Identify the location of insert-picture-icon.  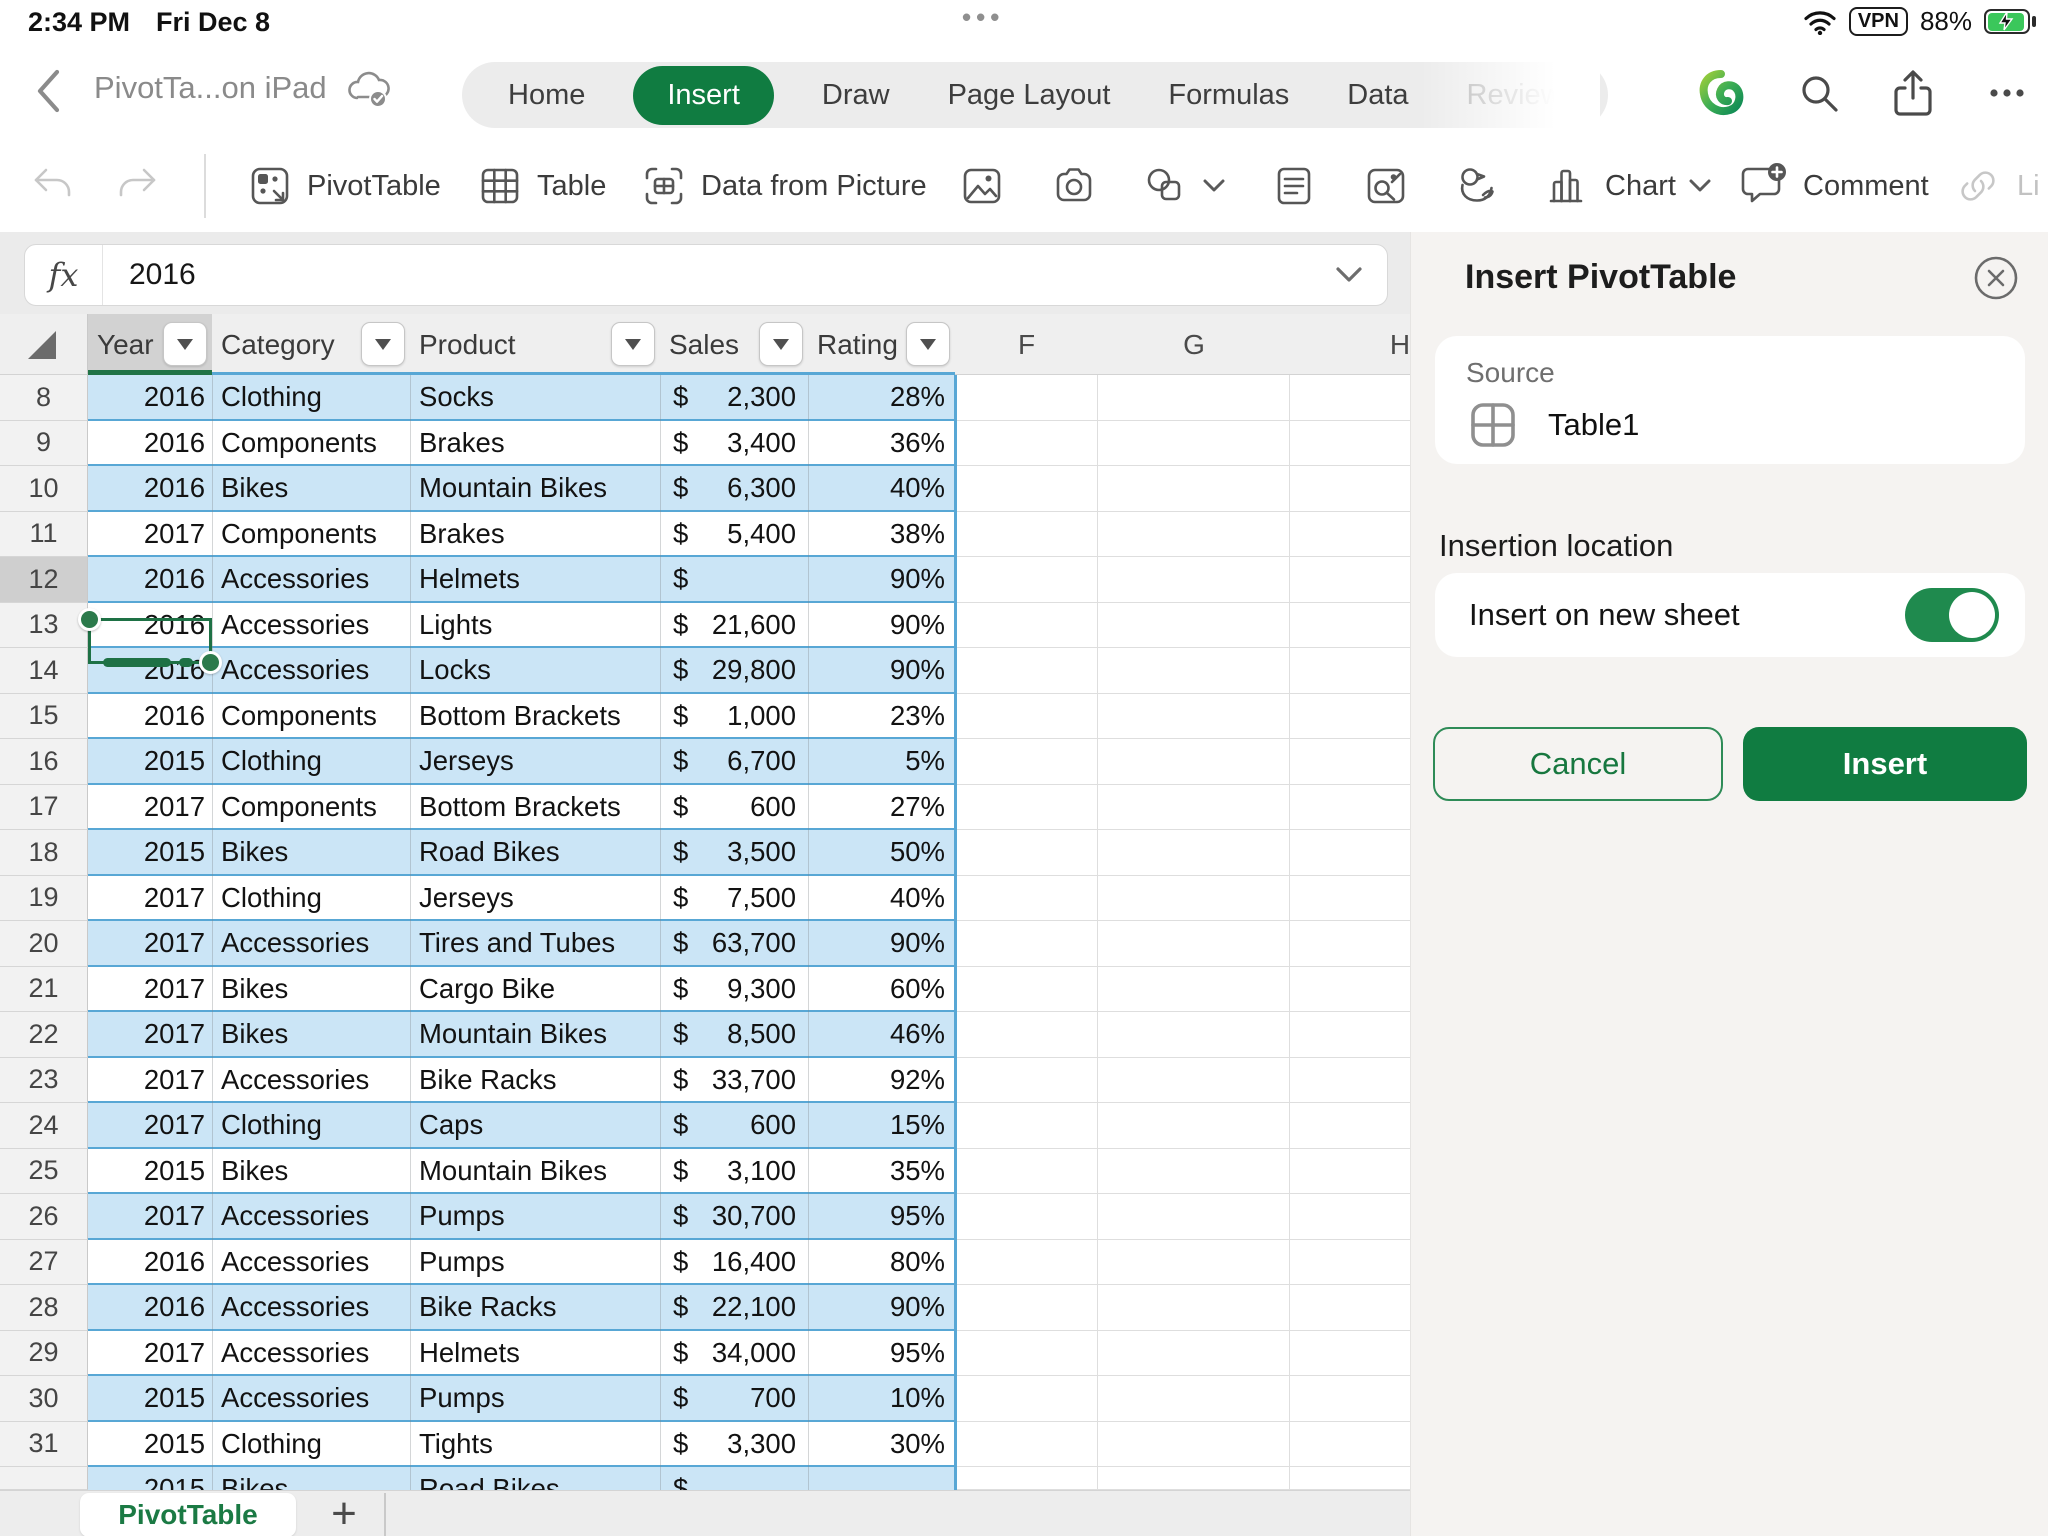
(982, 186).